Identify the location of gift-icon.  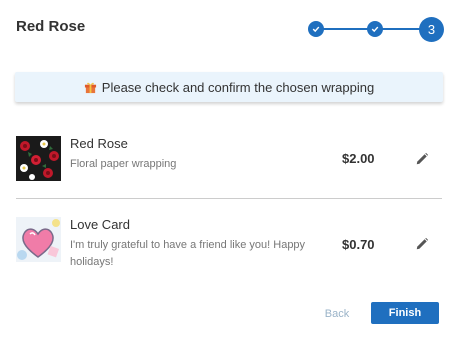
(90, 87).